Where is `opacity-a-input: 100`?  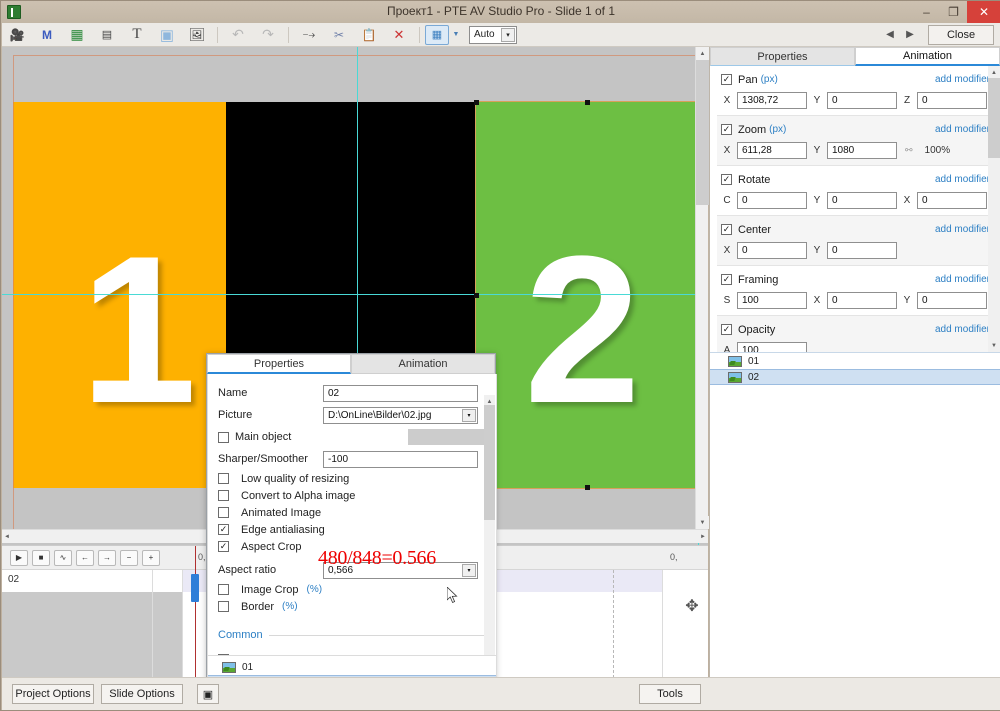 opacity-a-input: 100 is located at coordinates (772, 347).